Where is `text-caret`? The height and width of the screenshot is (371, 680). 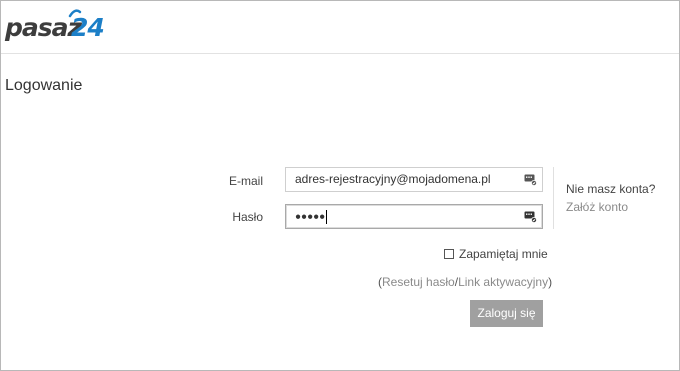
text-caret is located at coordinates (327, 216).